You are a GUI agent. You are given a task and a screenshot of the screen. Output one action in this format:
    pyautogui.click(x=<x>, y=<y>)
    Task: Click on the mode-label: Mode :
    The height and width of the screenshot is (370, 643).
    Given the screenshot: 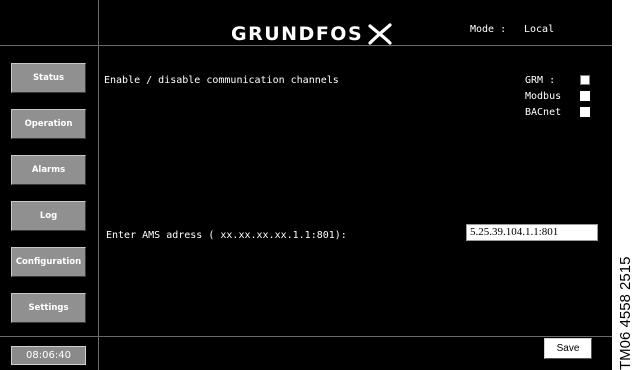 What is the action you would take?
    pyautogui.click(x=488, y=29)
    